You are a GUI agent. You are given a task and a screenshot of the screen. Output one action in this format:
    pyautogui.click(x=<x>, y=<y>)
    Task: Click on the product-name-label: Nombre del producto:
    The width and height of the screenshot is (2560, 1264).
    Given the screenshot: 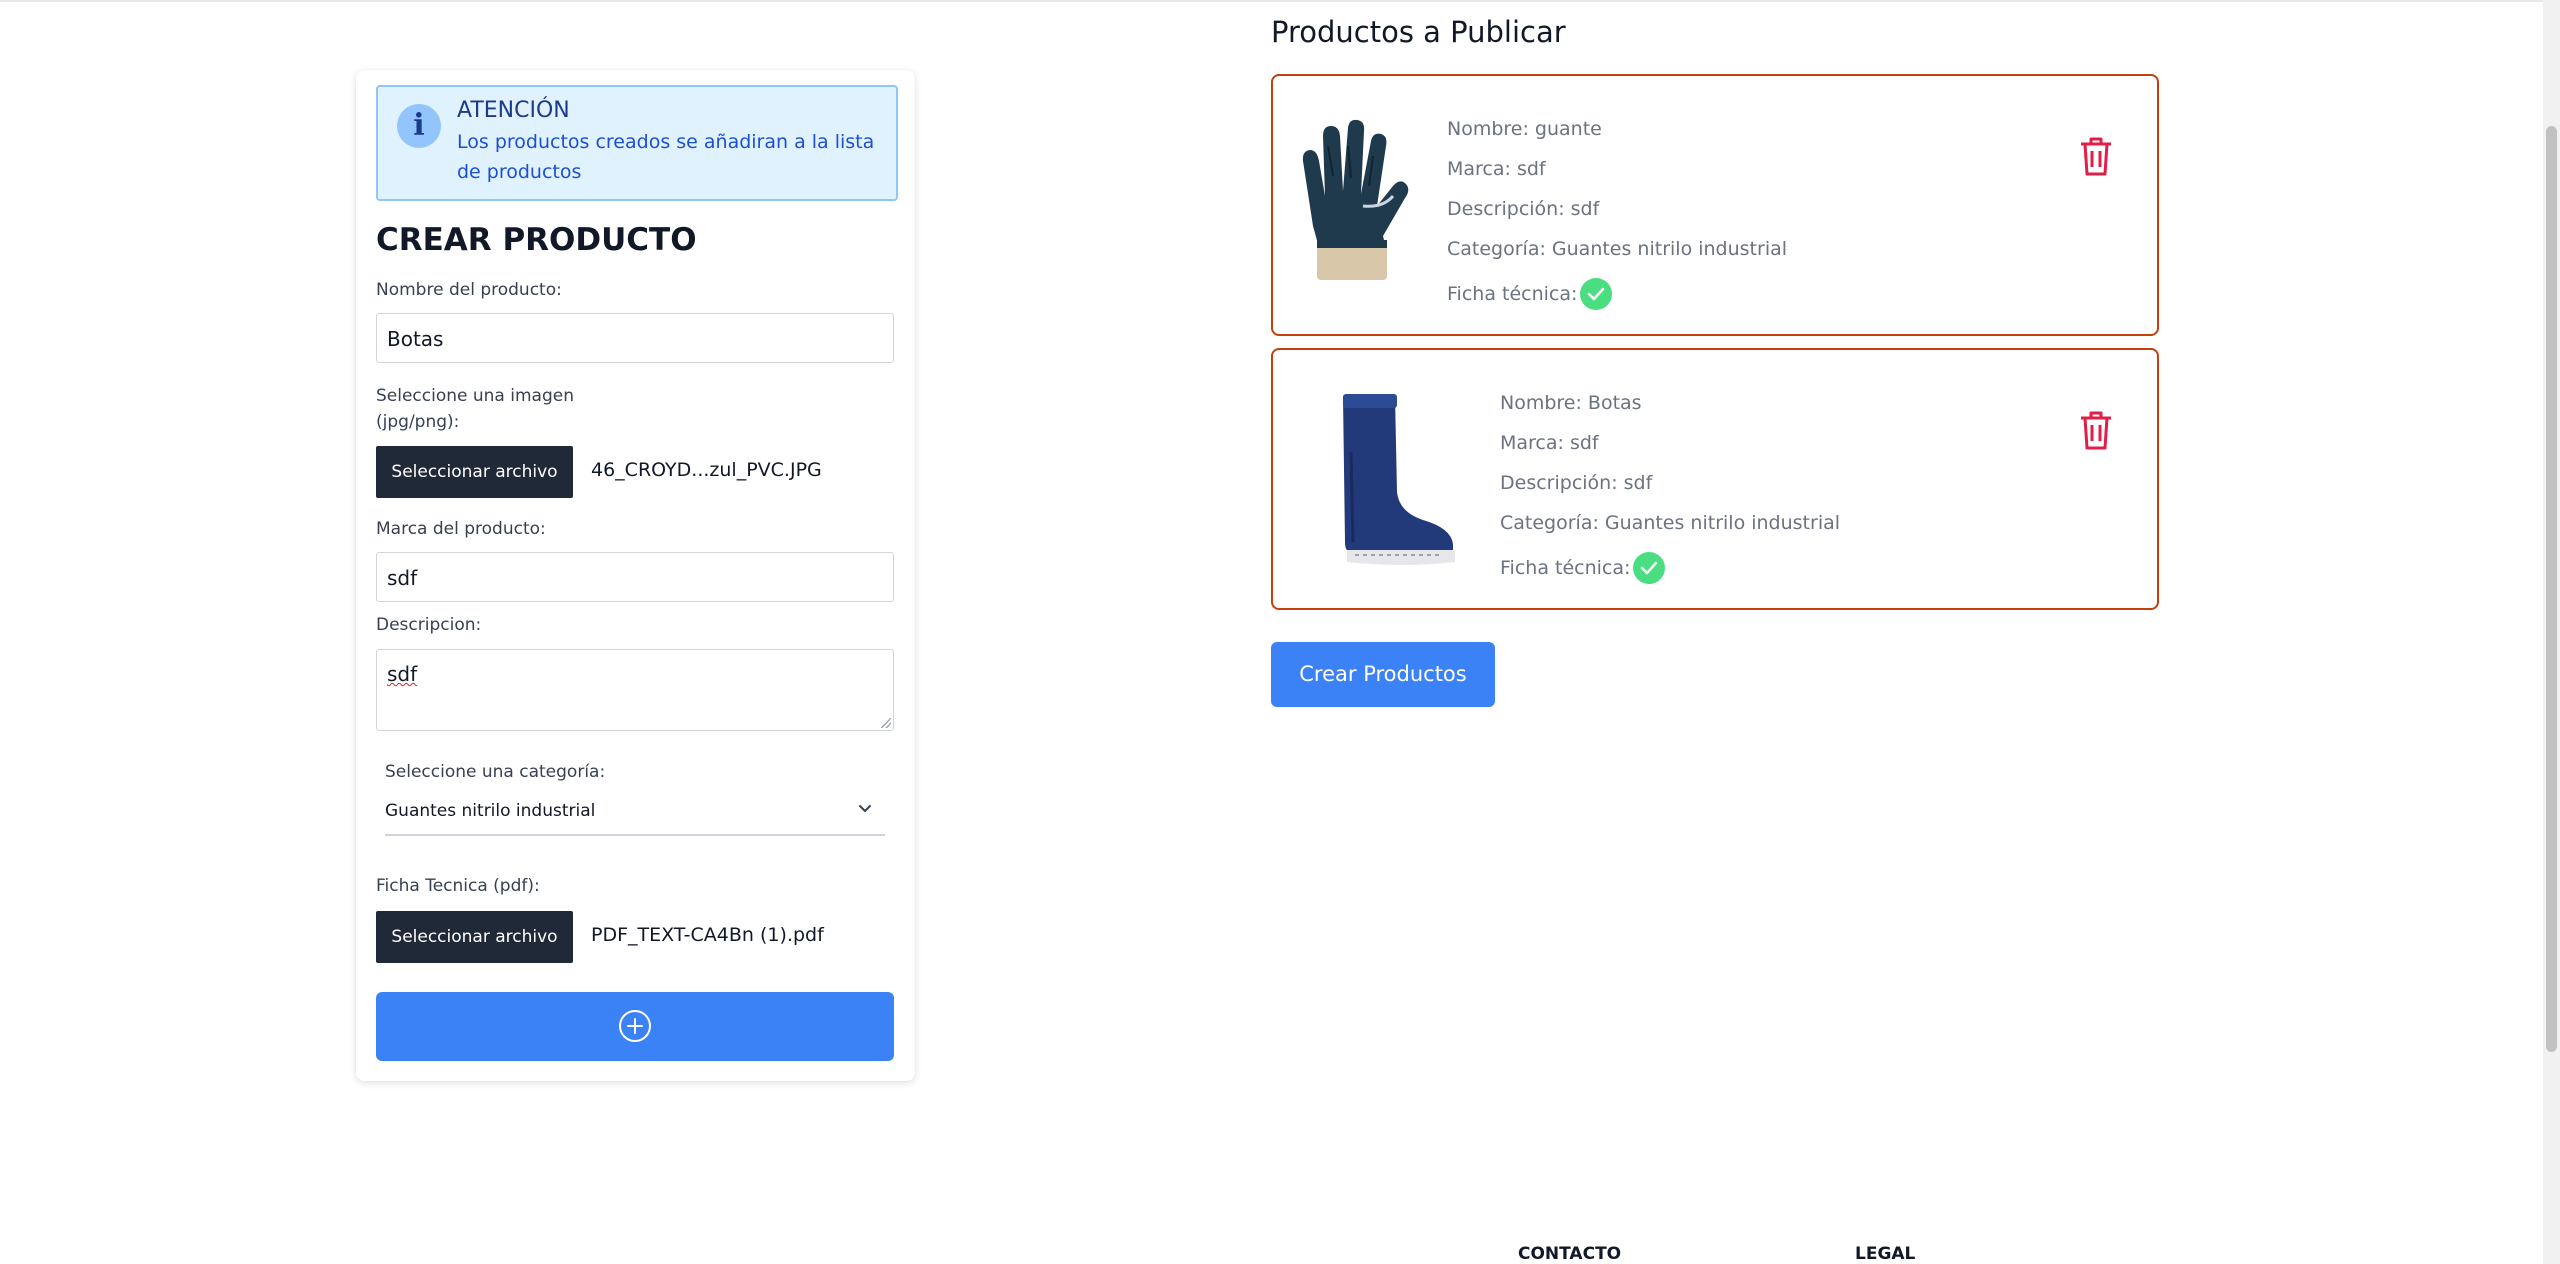 What is the action you would take?
    pyautogui.click(x=469, y=290)
    